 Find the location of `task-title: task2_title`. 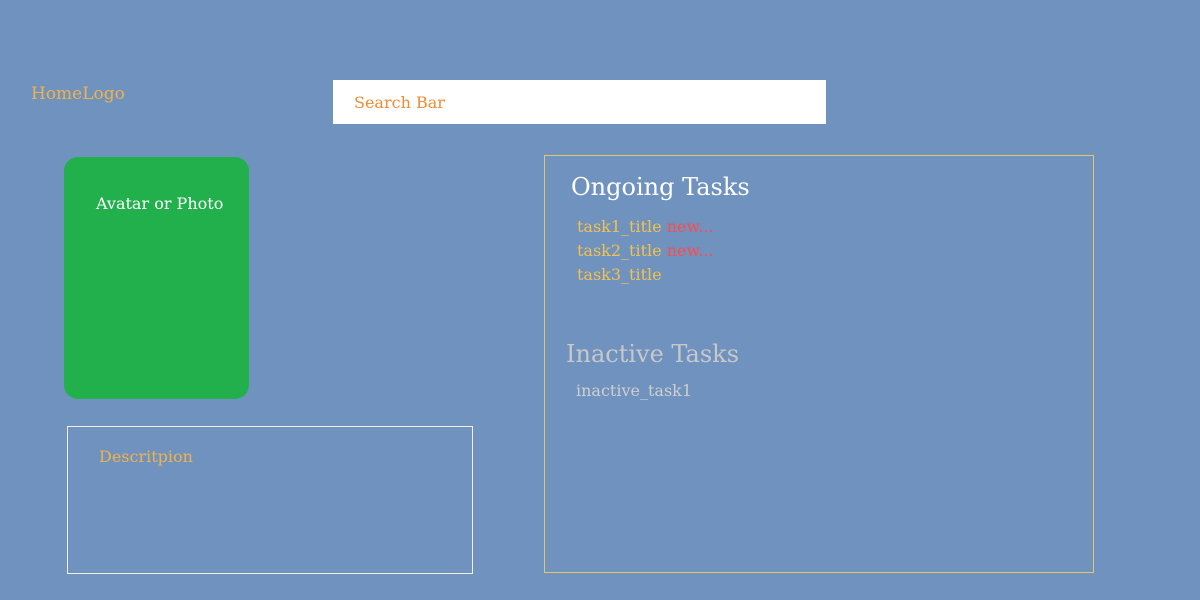

task-title: task2_title is located at coordinates (619, 250).